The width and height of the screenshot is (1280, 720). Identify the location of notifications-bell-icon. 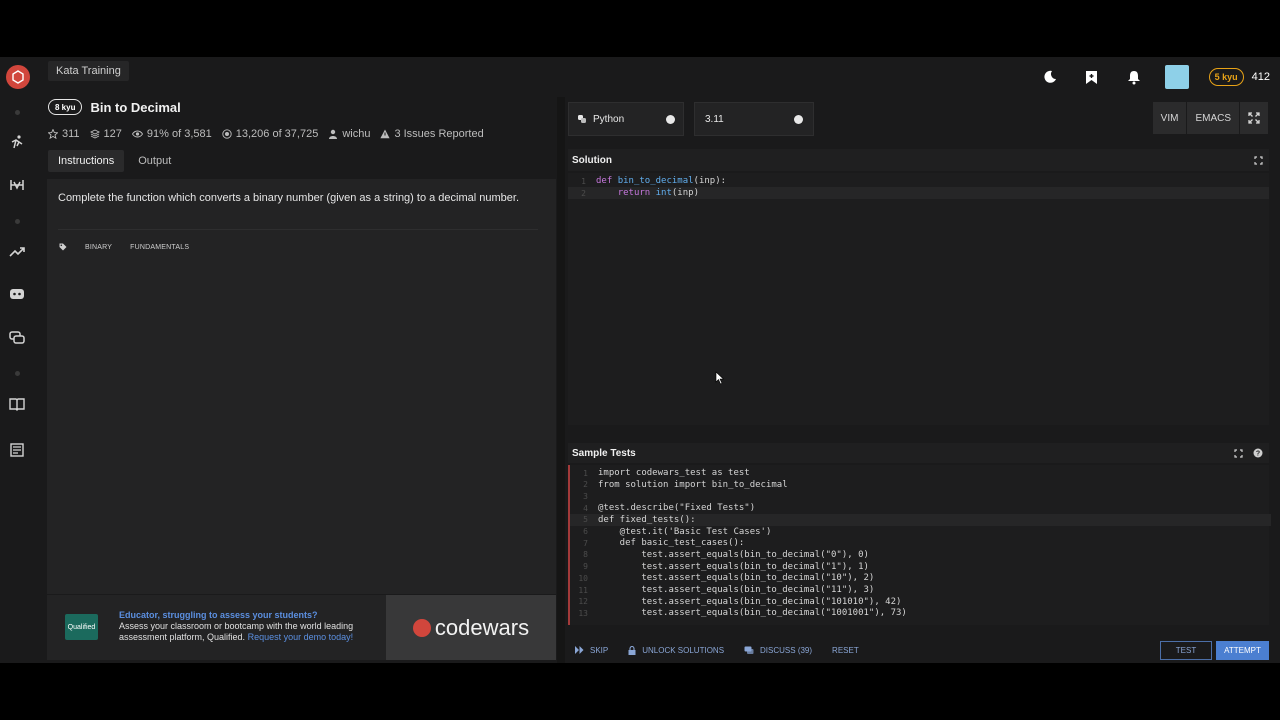
(1134, 77).